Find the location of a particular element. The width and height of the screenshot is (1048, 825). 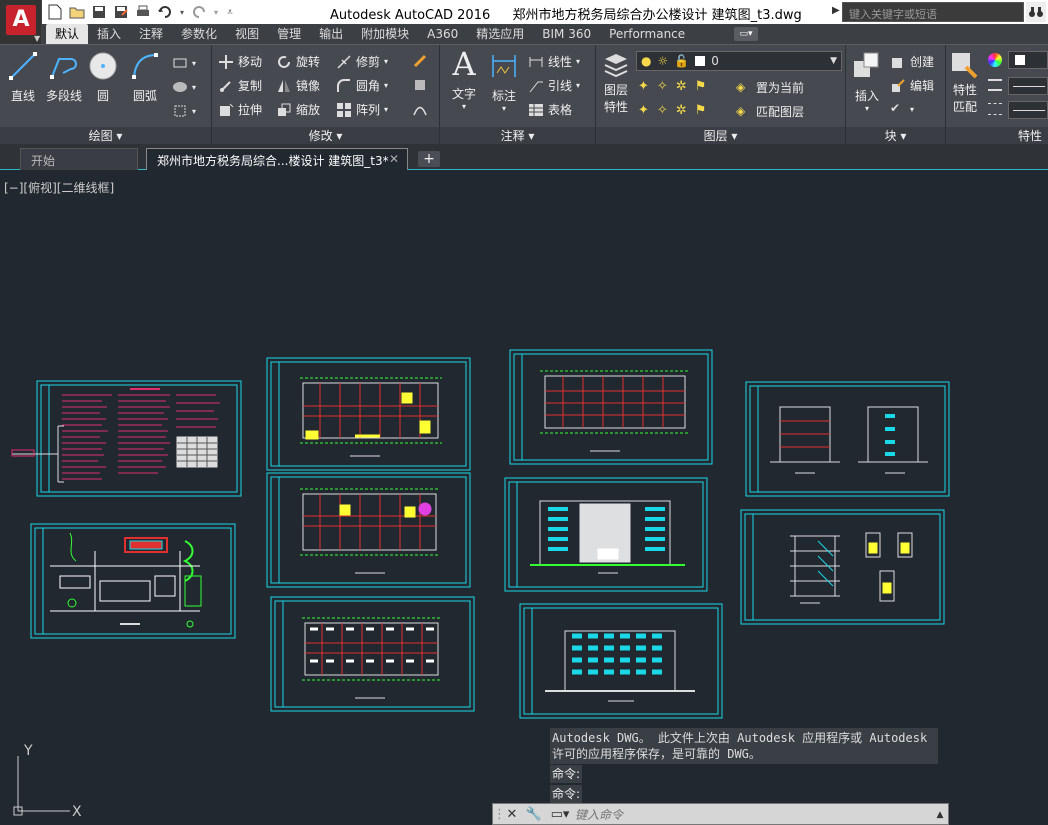

hatch-tool: ▾ is located at coordinates (184, 87).